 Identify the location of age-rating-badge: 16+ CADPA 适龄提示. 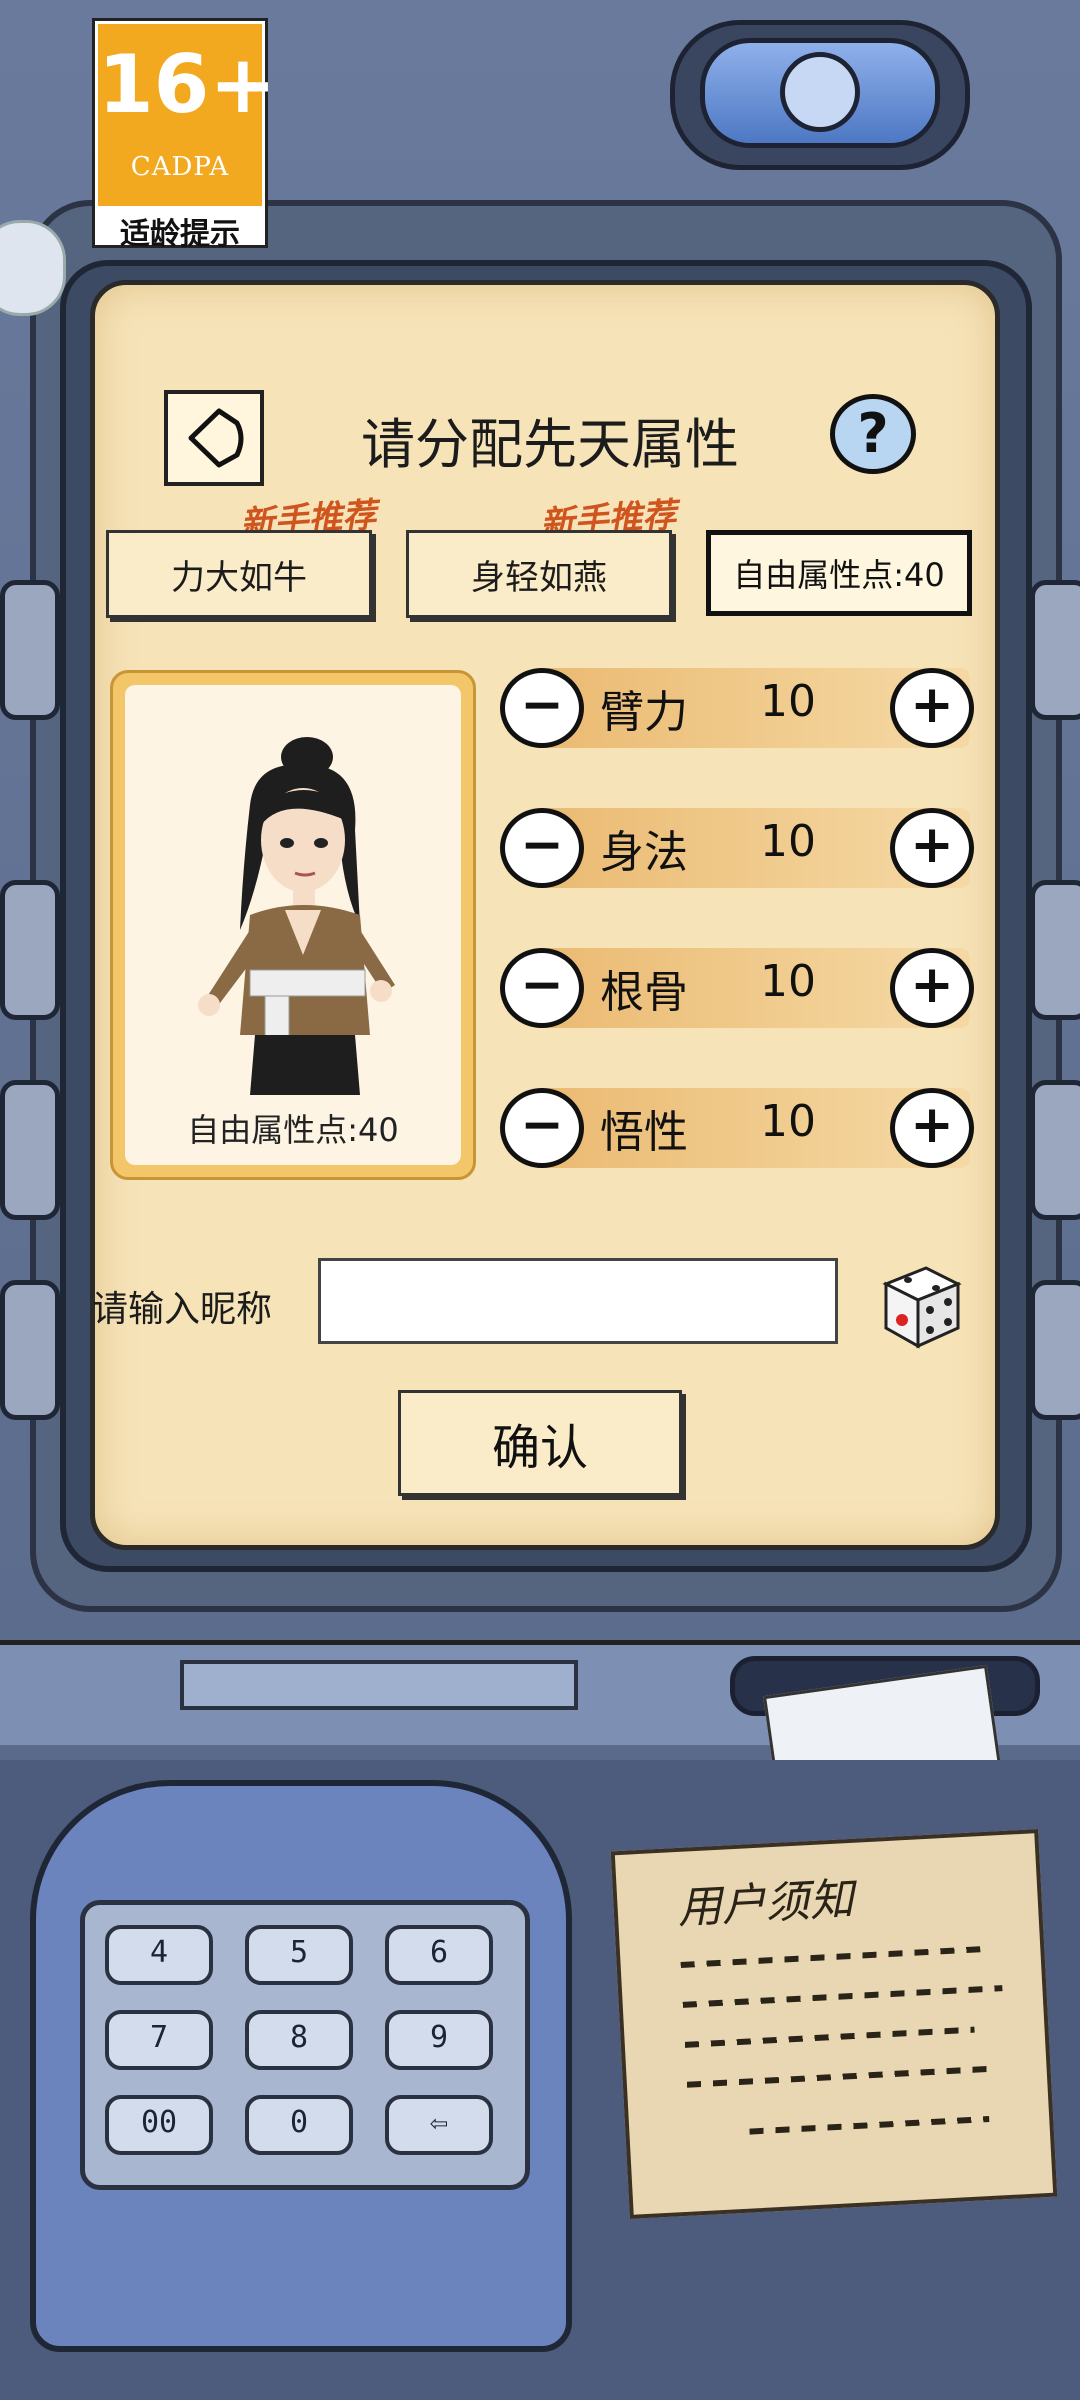
(184, 135).